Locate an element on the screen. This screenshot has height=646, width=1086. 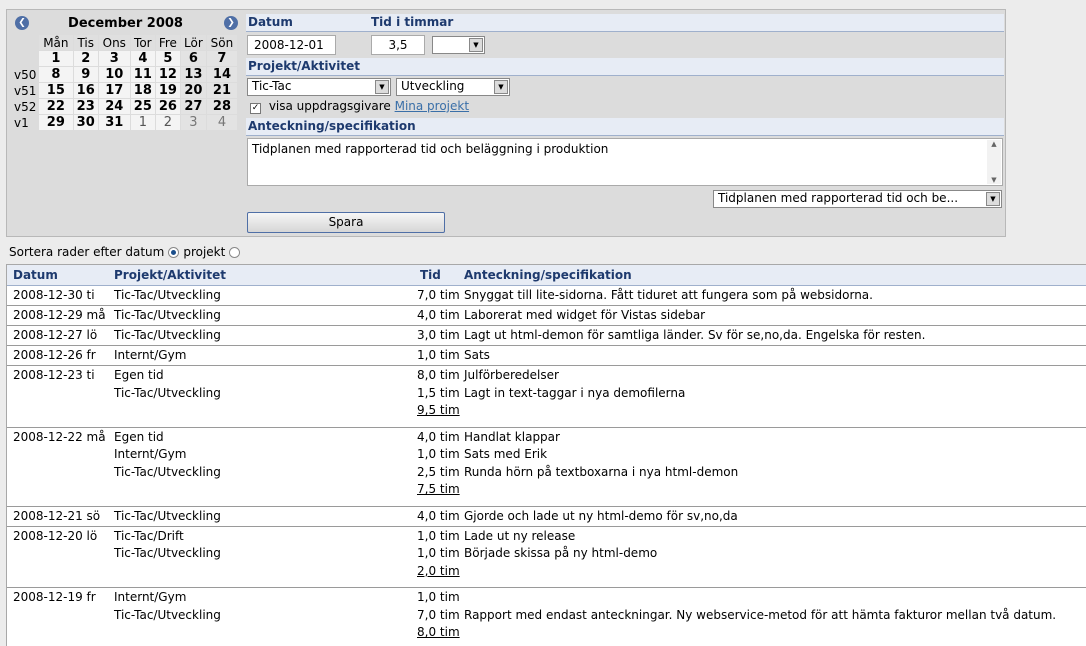
entry-date: 2008-12-27 lö is located at coordinates (55, 335).